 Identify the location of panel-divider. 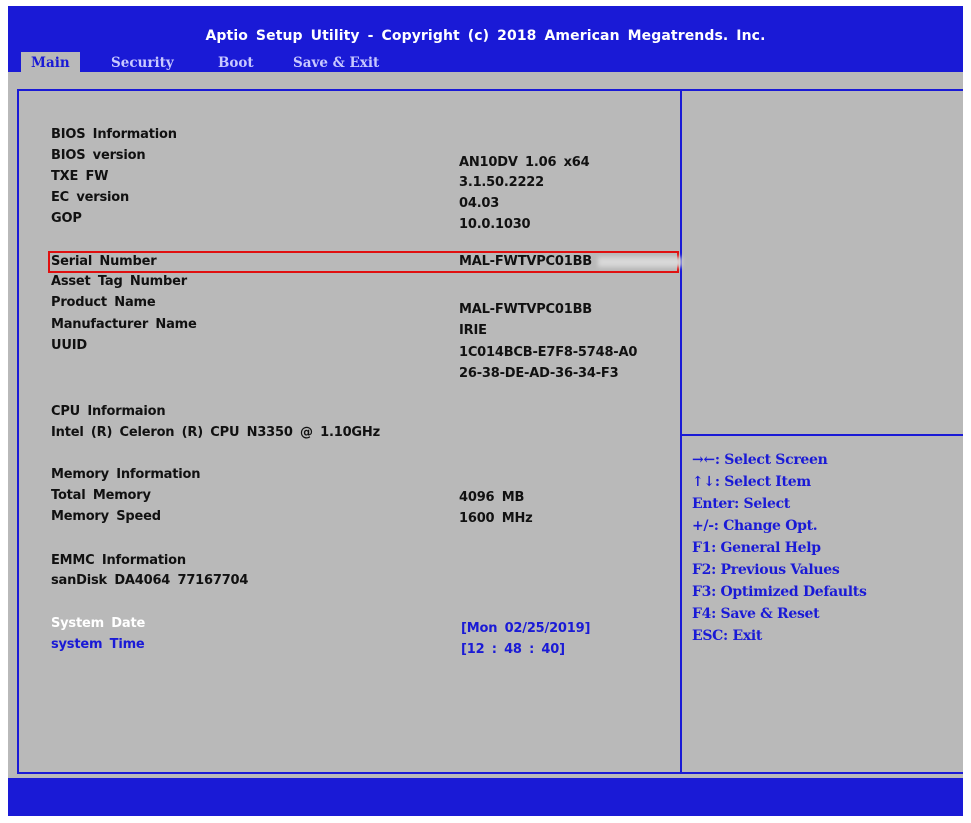
(681, 431).